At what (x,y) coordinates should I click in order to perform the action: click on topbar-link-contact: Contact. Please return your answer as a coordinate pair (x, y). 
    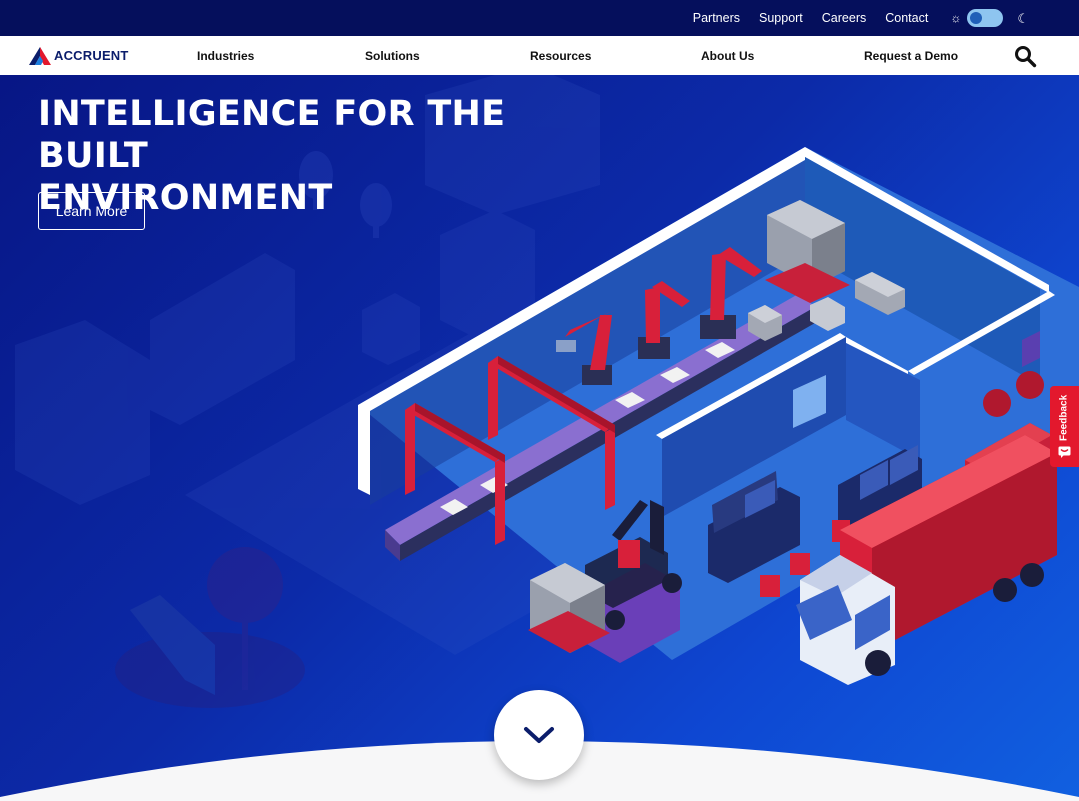
    Looking at the image, I should click on (906, 18).